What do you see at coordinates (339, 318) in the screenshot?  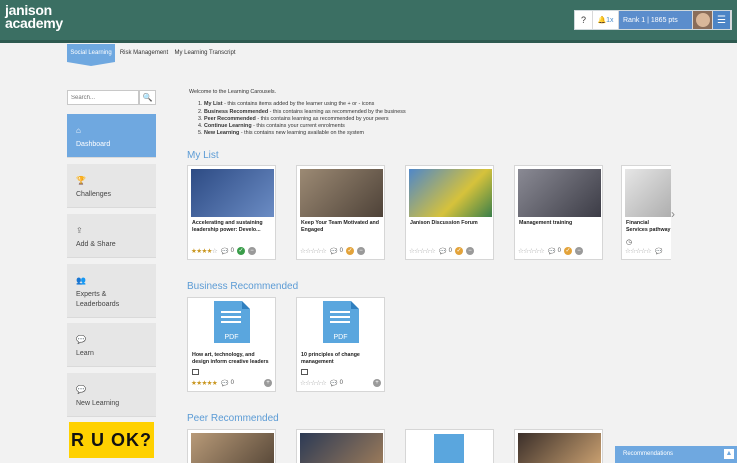 I see `pdf-lines` at bounding box center [339, 318].